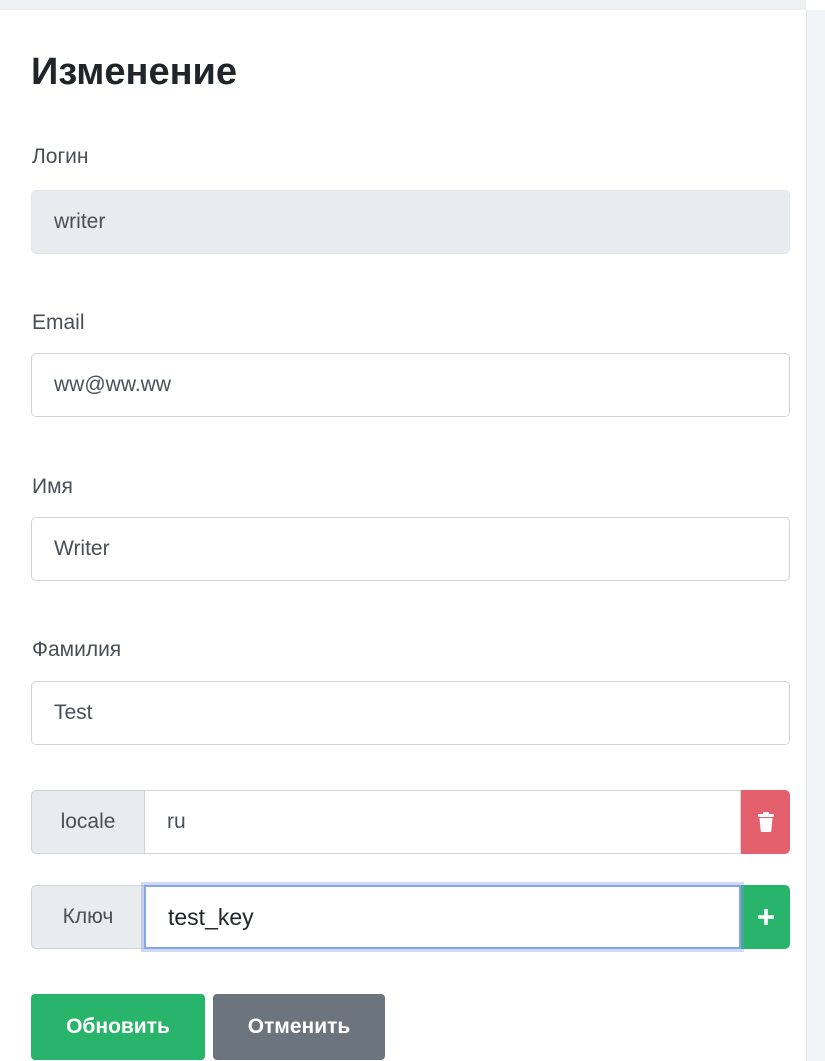 The image size is (825, 1061). I want to click on top-border, so click(403, 5).